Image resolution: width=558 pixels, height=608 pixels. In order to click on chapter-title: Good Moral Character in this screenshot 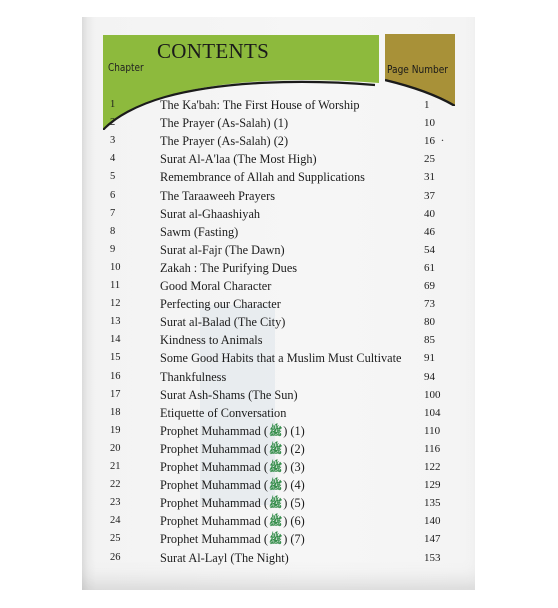, I will do `click(216, 286)`.